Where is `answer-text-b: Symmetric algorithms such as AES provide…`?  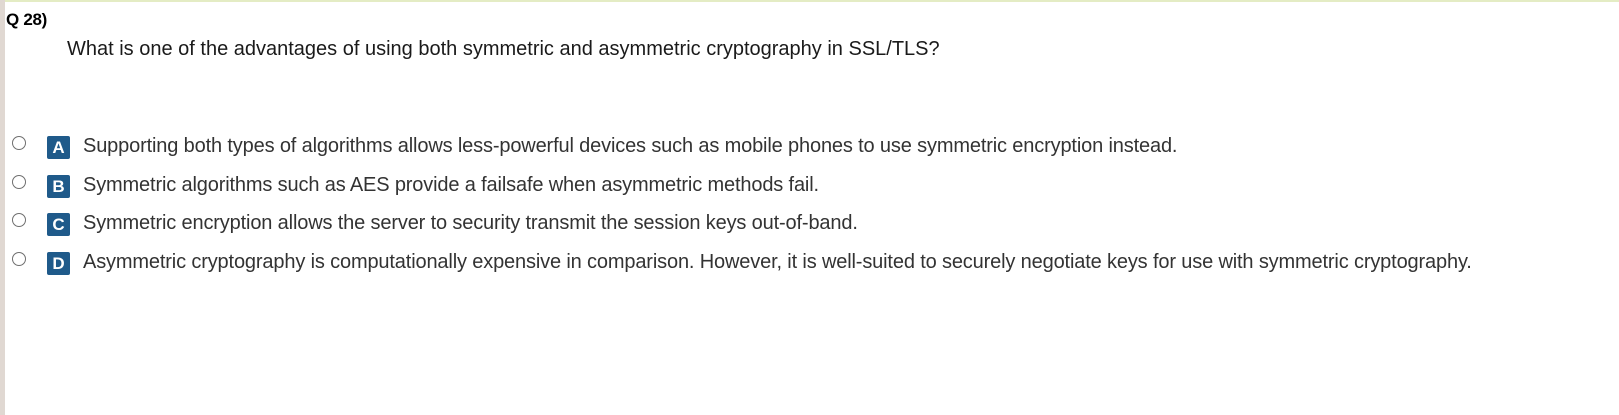
answer-text-b: Symmetric algorithms such as AES provide… is located at coordinates (451, 184).